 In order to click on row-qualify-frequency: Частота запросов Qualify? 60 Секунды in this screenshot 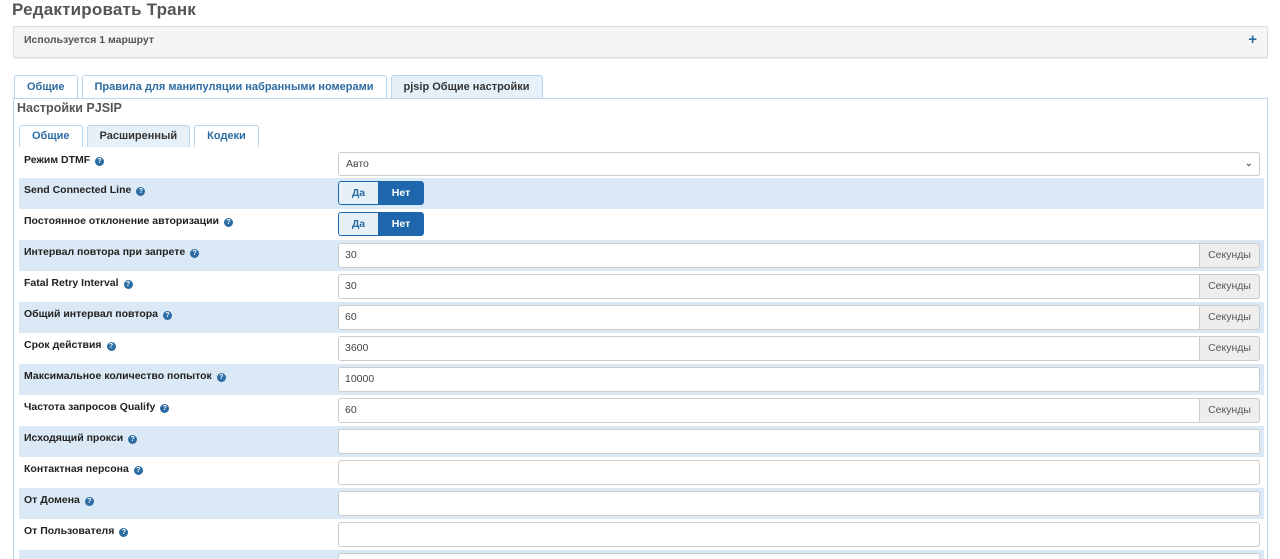, I will do `click(641, 410)`.